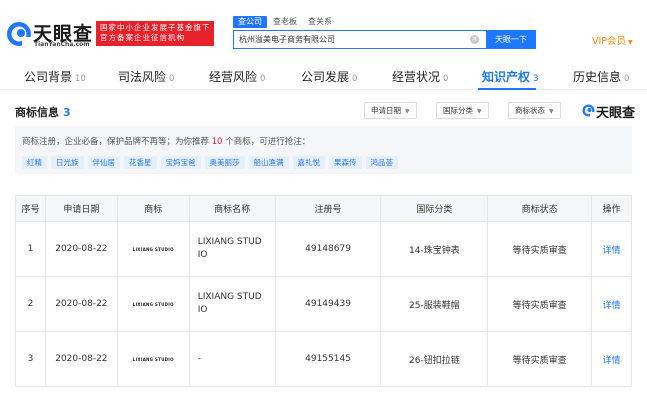 Image resolution: width=647 pixels, height=400 pixels. What do you see at coordinates (536, 79) in the screenshot?
I see `tab-count: 3` at bounding box center [536, 79].